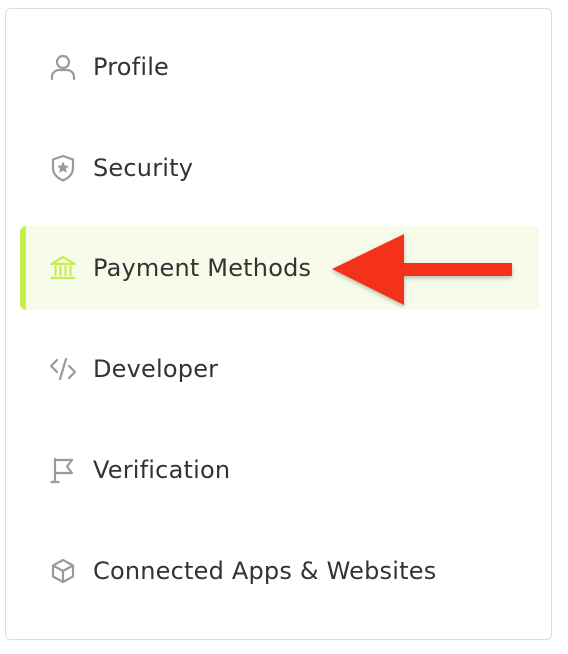 This screenshot has width=568, height=654. Describe the element at coordinates (156, 369) in the screenshot. I see `sidebar-item-label: Developer` at that location.